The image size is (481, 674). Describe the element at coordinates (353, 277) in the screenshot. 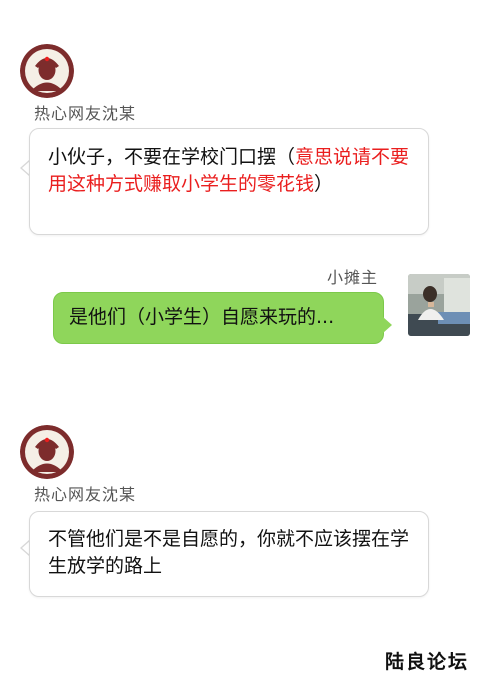

I see `sender-name: 小摊主` at that location.